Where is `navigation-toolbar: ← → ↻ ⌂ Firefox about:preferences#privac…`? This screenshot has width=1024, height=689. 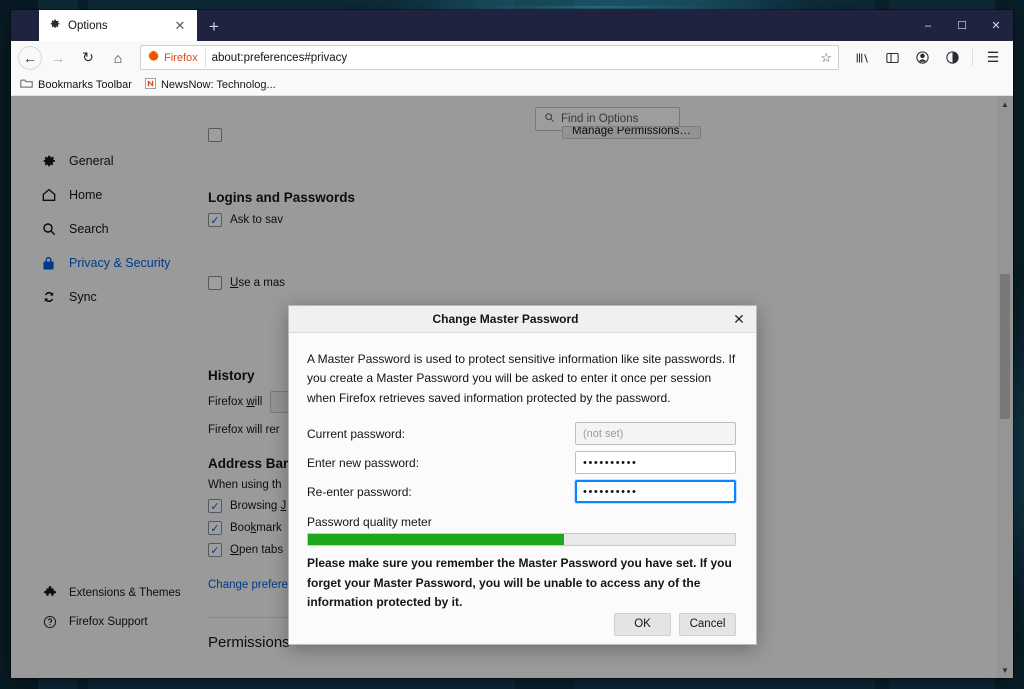
navigation-toolbar: ← → ↻ ⌂ Firefox about:preferences#privac… is located at coordinates (512, 57).